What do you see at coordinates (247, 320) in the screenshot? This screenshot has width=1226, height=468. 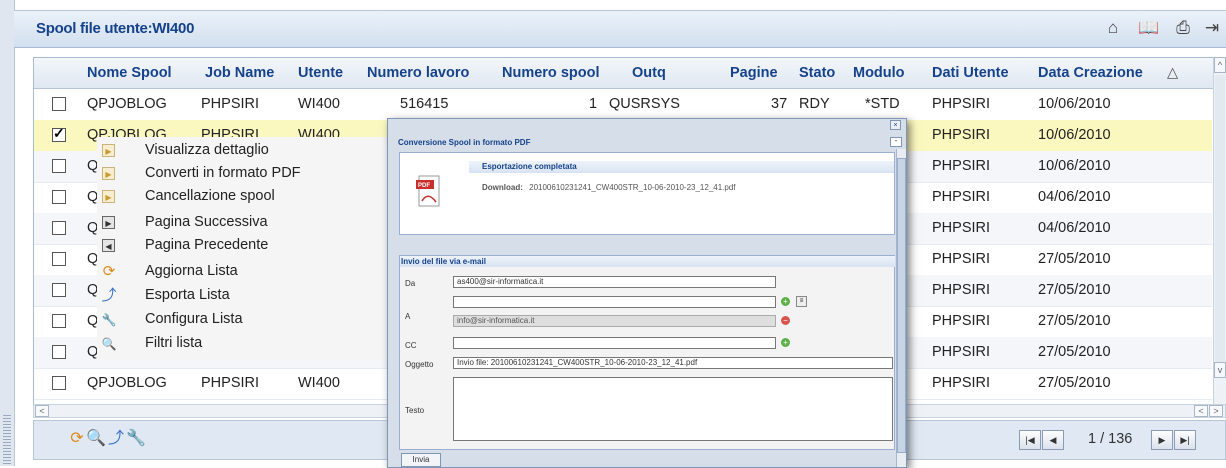 I see `menu-configura-lista: 🔧 Configura Lista` at bounding box center [247, 320].